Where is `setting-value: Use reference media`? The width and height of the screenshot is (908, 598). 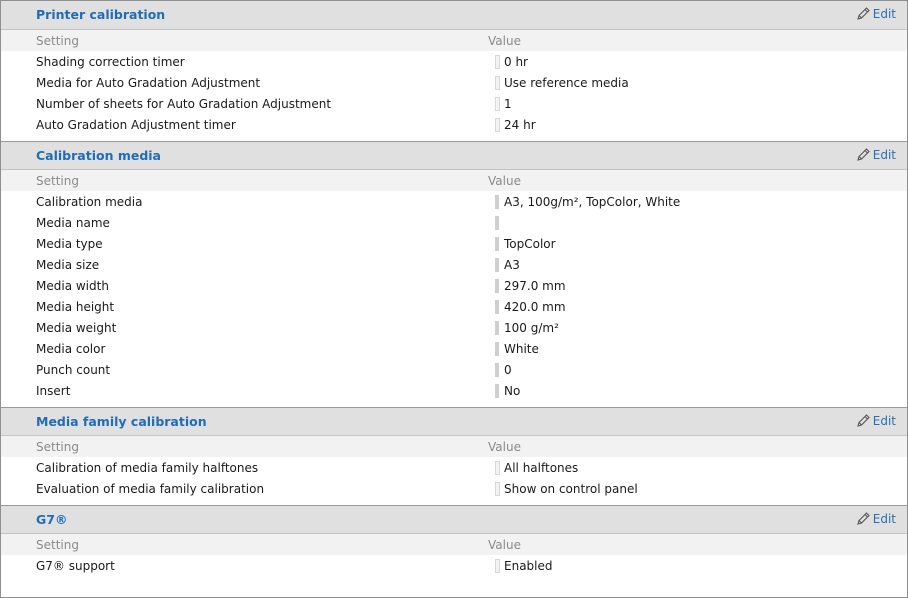 setting-value: Use reference media is located at coordinates (566, 83).